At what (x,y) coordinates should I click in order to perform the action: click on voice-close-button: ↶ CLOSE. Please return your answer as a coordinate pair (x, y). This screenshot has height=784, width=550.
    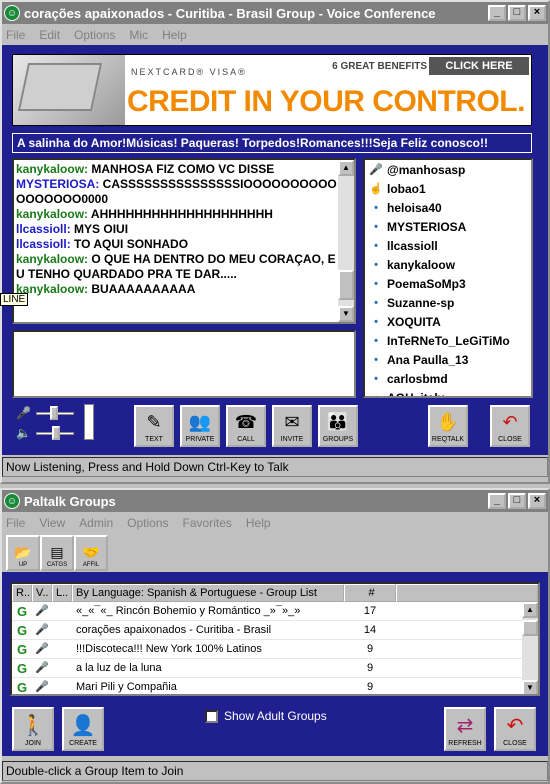
    Looking at the image, I should click on (510, 426).